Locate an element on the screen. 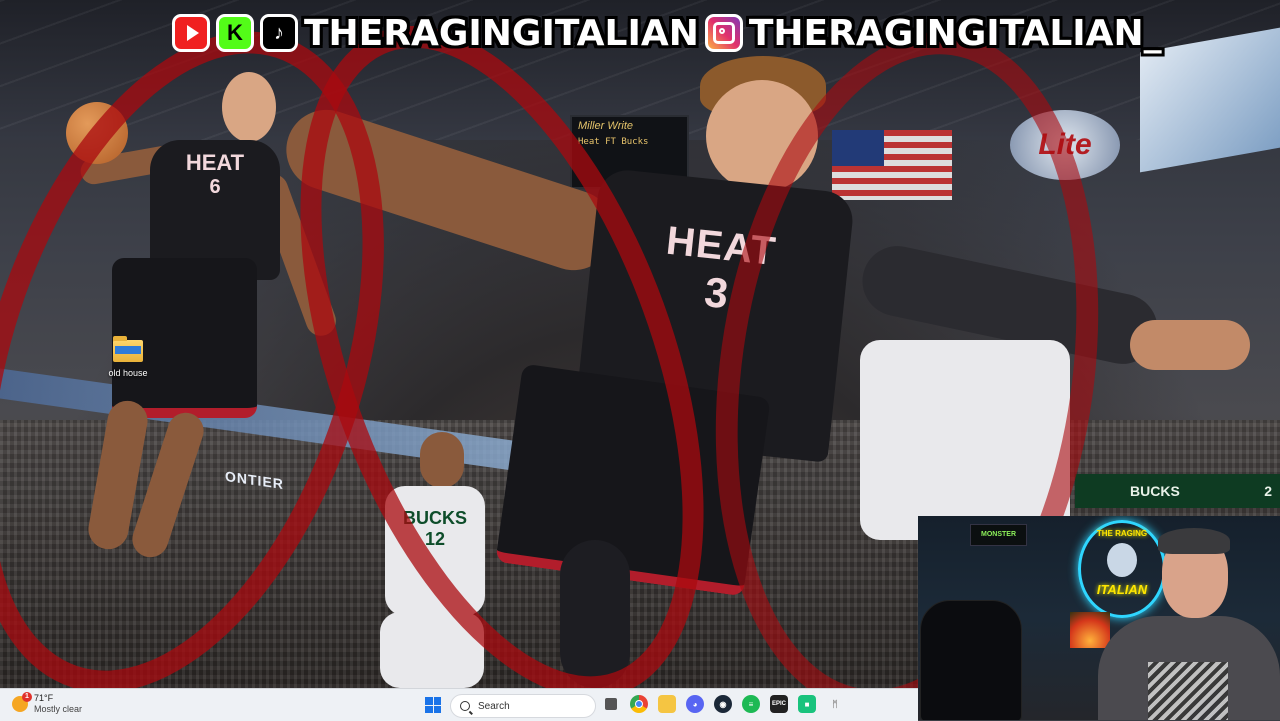  taskbar-search: Search is located at coordinates (523, 706).